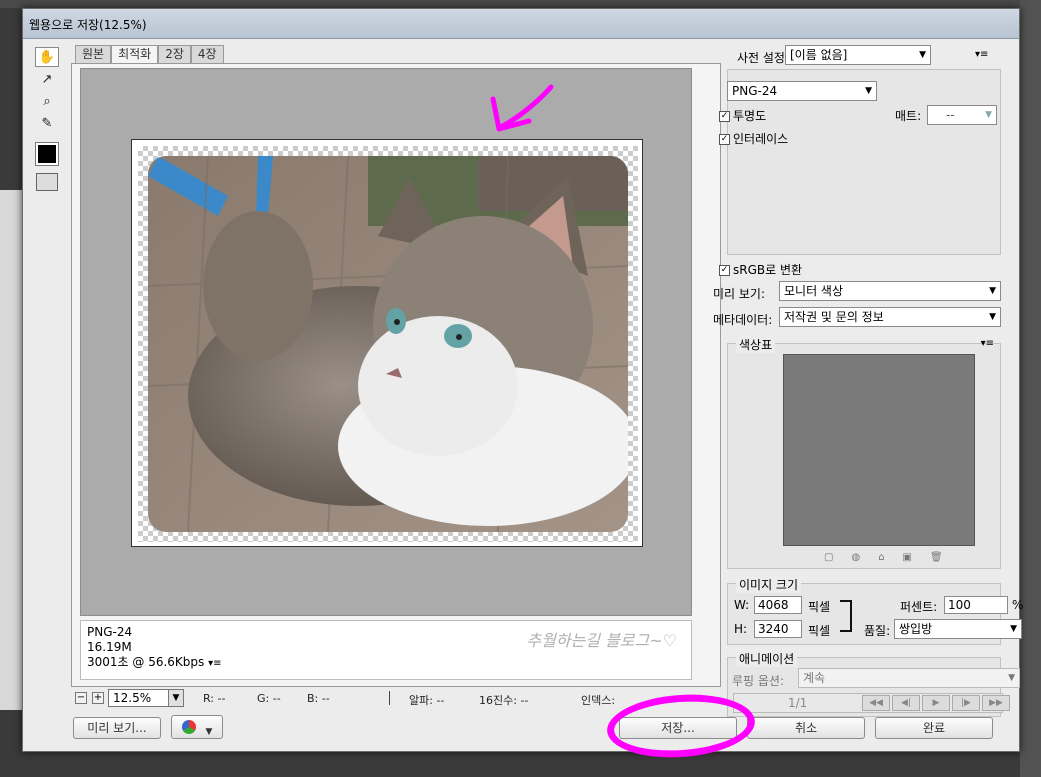 The height and width of the screenshot is (777, 1041). What do you see at coordinates (768, 270) in the screenshot?
I see `srgb-label: sRGB로 변환` at bounding box center [768, 270].